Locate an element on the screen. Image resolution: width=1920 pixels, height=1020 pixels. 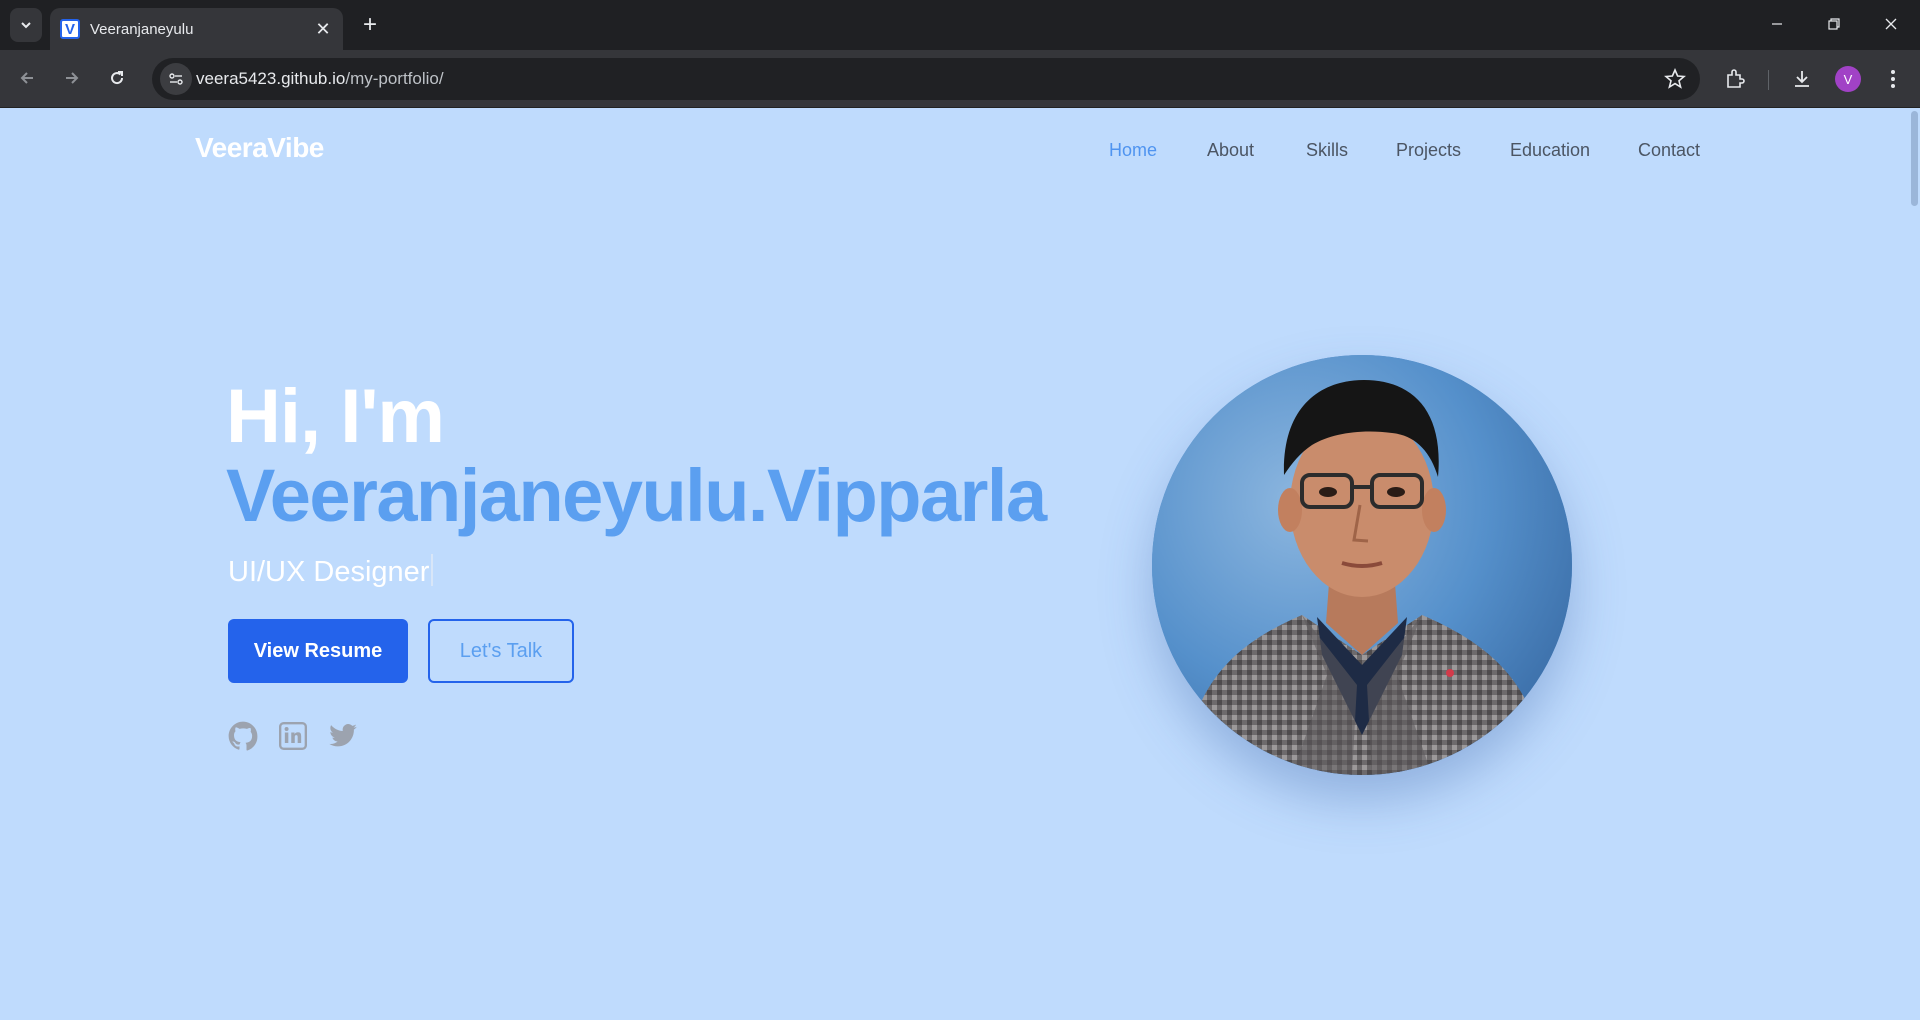
url-host: veera5423.github.io is located at coordinates (271, 78).